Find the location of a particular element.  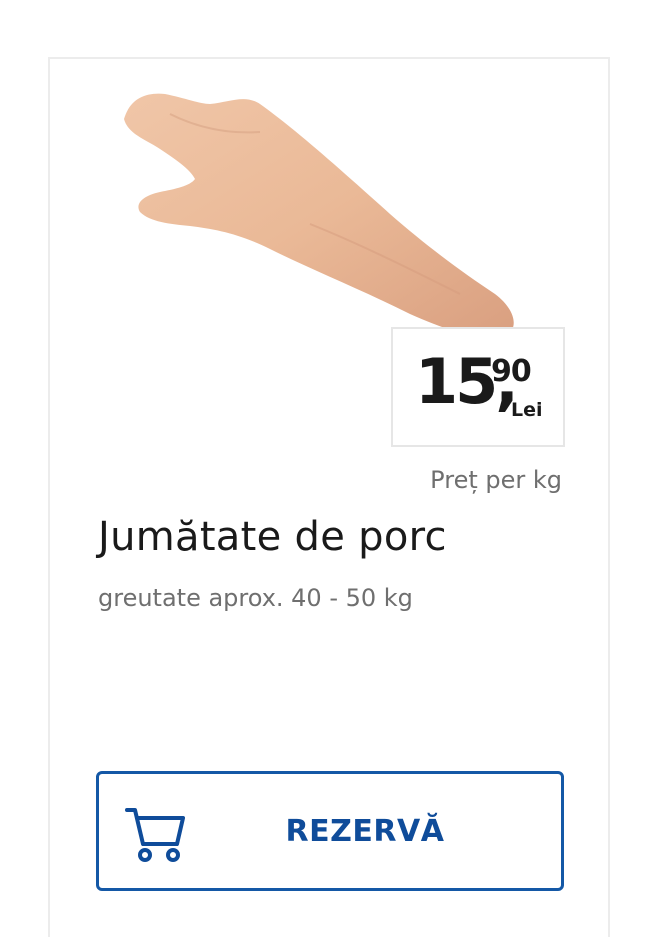

reserve-button: REZERVĂ is located at coordinates (330, 831).